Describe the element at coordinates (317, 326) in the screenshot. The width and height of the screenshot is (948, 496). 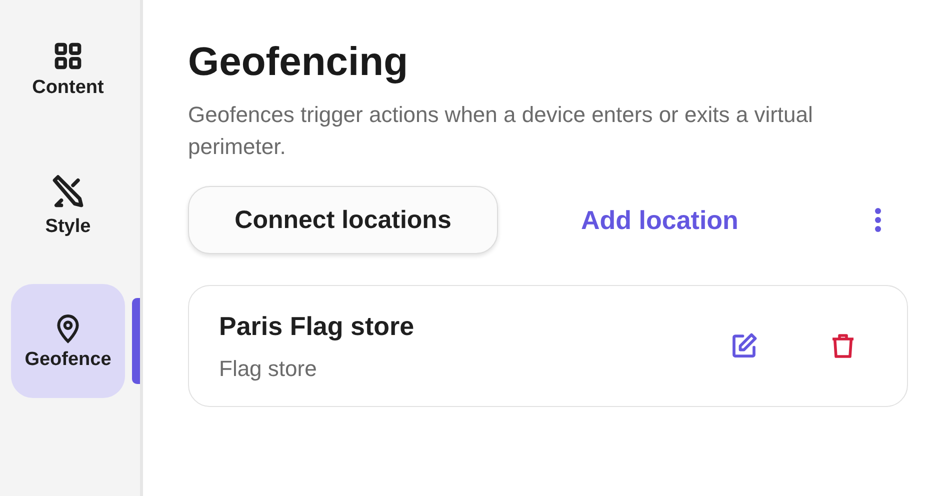
I see `location-name: Paris Flag store` at that location.